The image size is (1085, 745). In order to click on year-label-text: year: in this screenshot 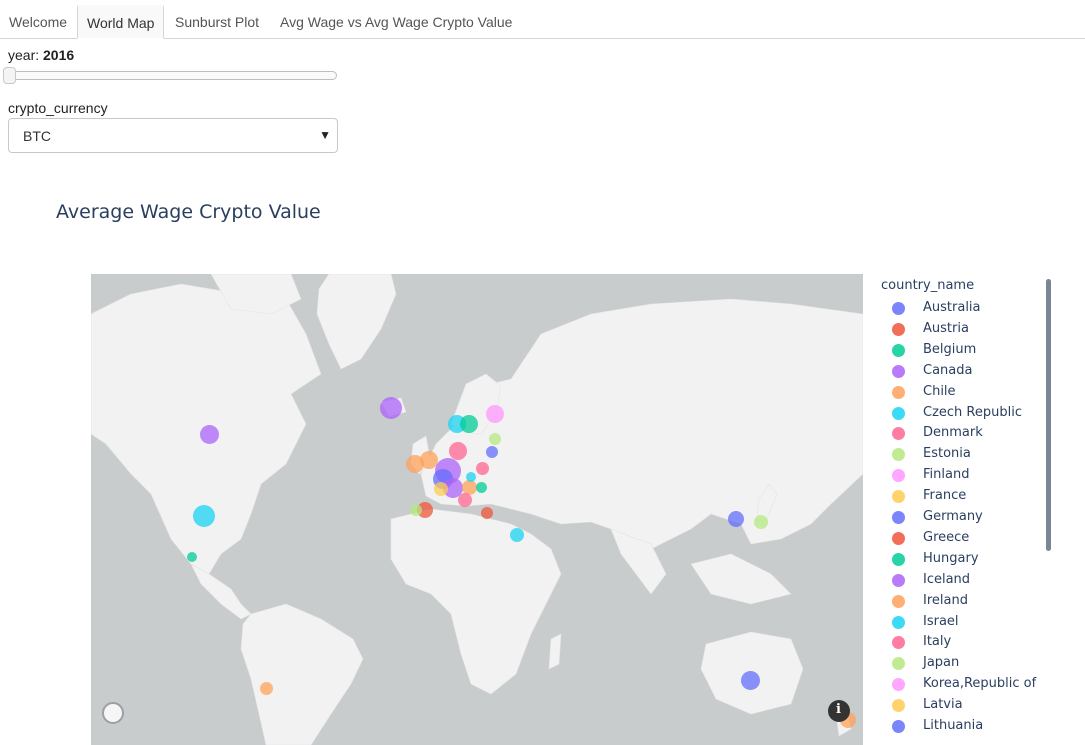, I will do `click(26, 55)`.